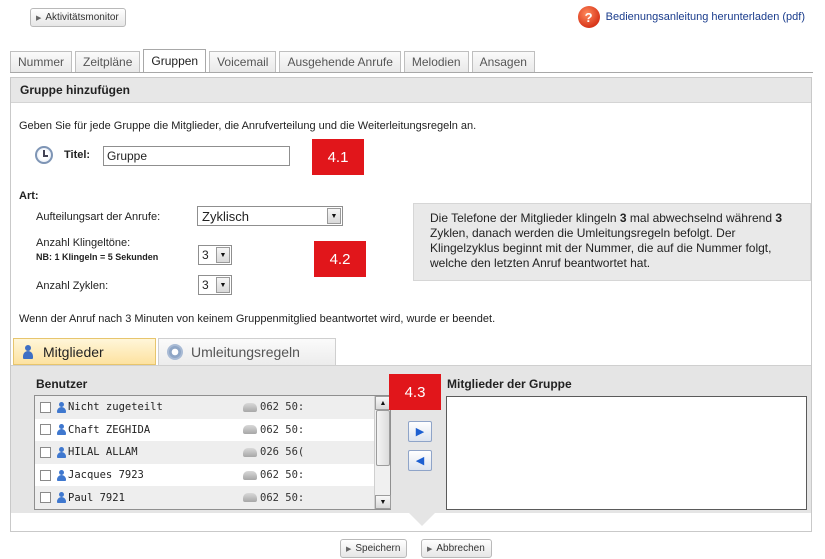  Describe the element at coordinates (415, 392) in the screenshot. I see `annotation-badge-4-3: 4.3` at that location.